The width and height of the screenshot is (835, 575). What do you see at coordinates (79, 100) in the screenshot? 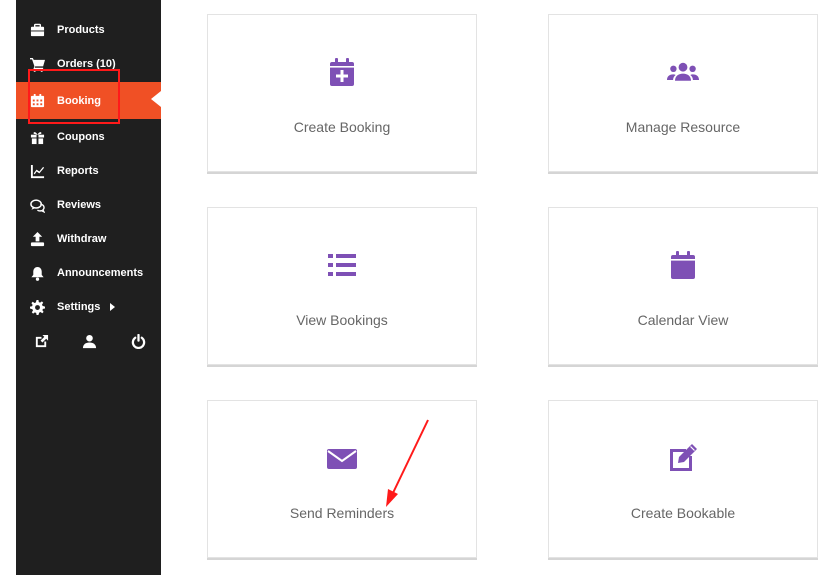
I see `sidebar-item-label: Booking` at bounding box center [79, 100].